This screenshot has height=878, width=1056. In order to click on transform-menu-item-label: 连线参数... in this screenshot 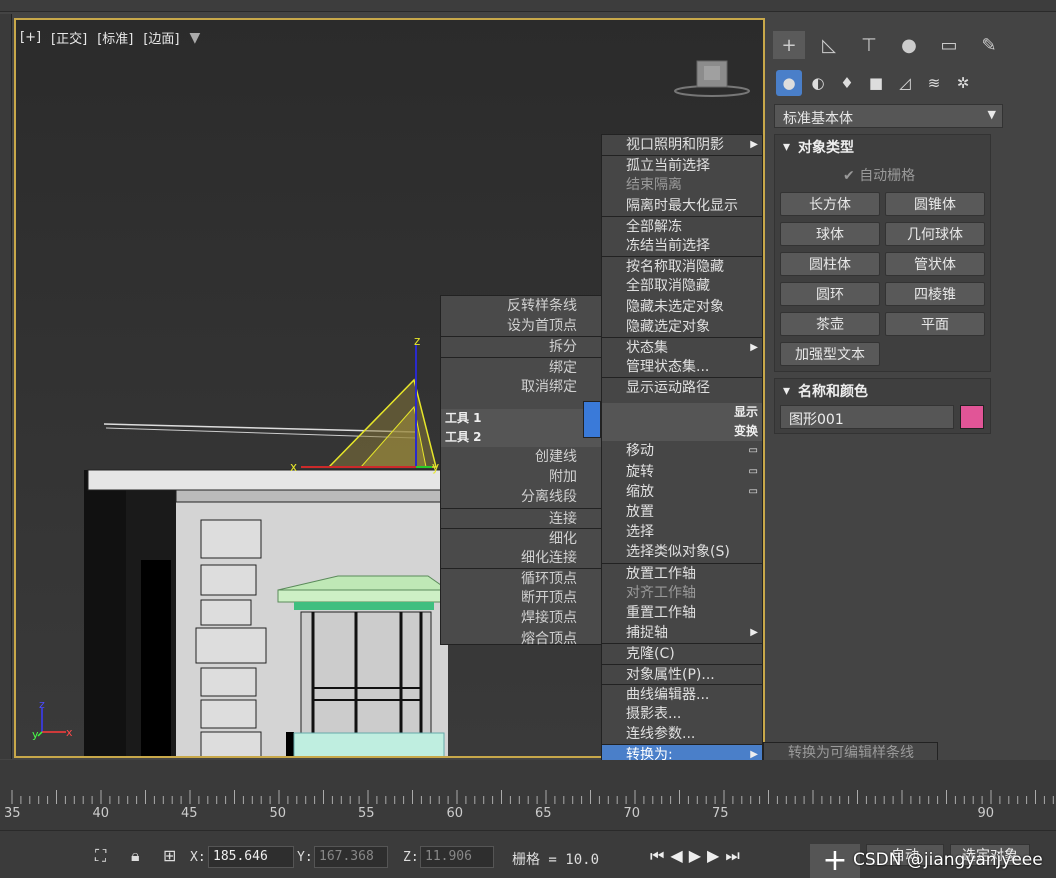, I will do `click(661, 734)`.